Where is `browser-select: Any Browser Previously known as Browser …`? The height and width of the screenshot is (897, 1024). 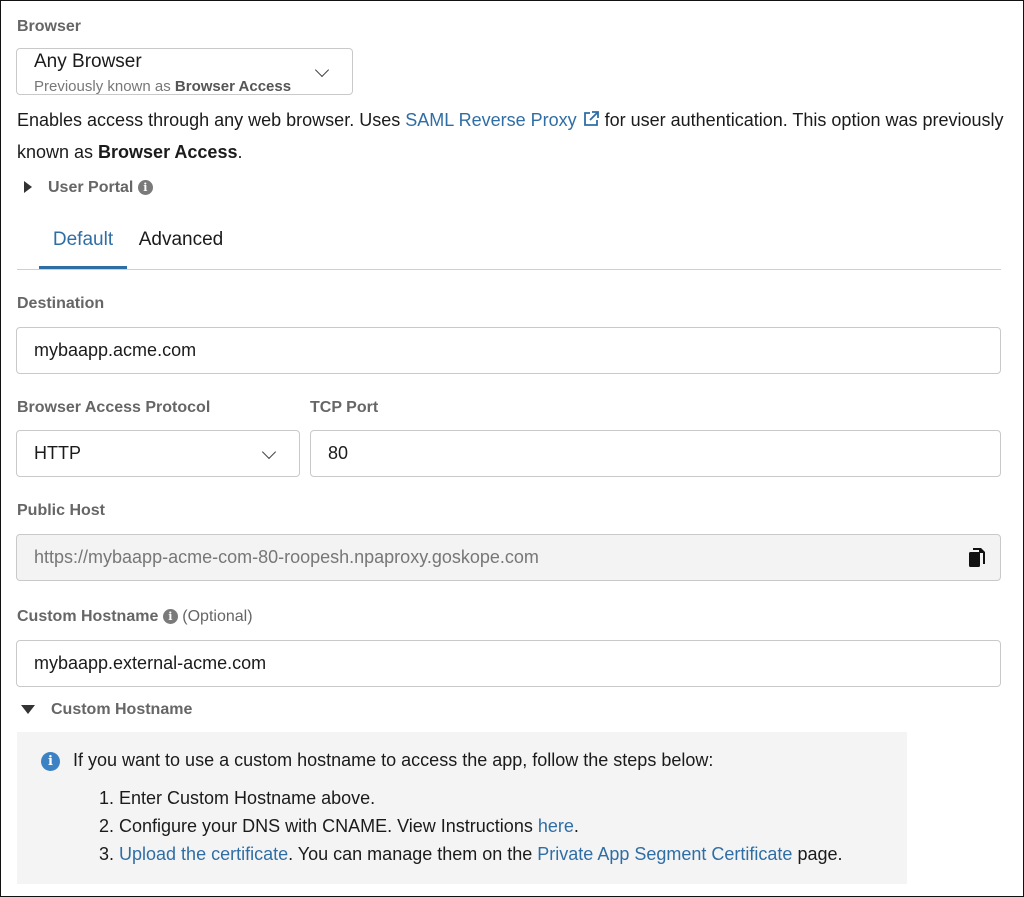
browser-select: Any Browser Previously known as Browser … is located at coordinates (184, 71).